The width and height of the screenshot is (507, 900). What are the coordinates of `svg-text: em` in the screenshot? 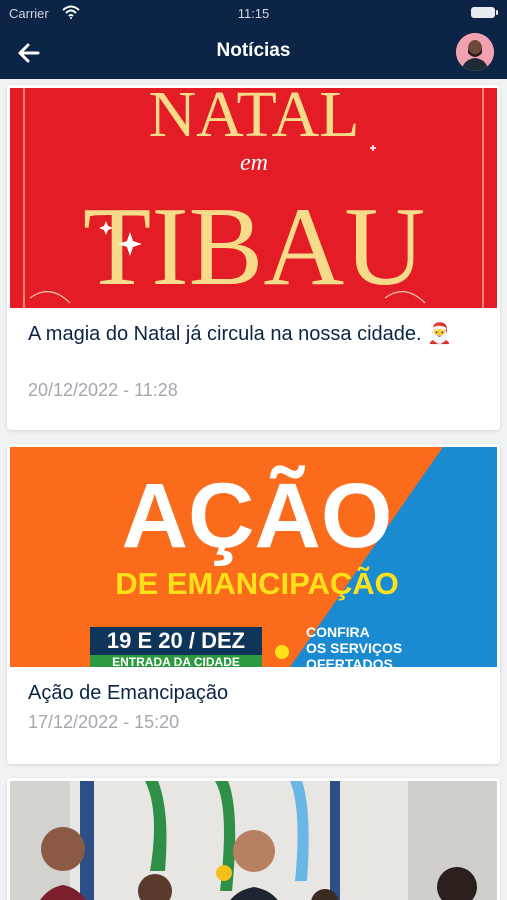 It's located at (254, 163).